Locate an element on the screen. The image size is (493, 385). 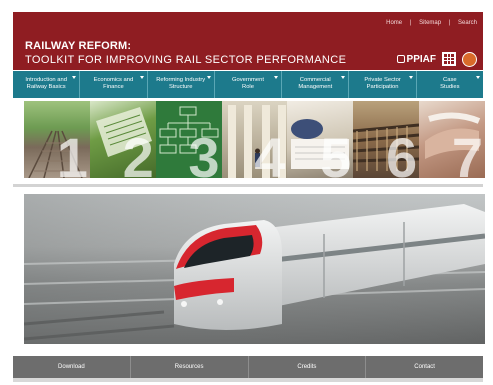
divider is located at coordinates (248, 185).